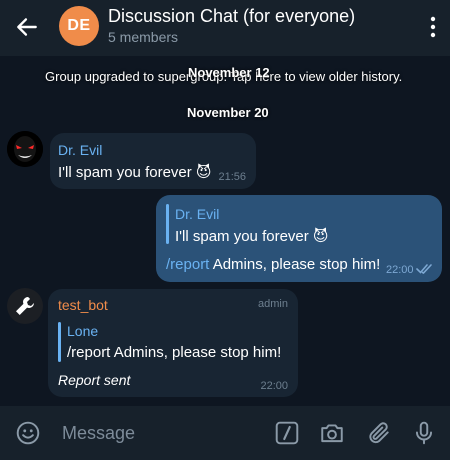 The width and height of the screenshot is (450, 460). I want to click on message-text: Report sent, so click(94, 380).